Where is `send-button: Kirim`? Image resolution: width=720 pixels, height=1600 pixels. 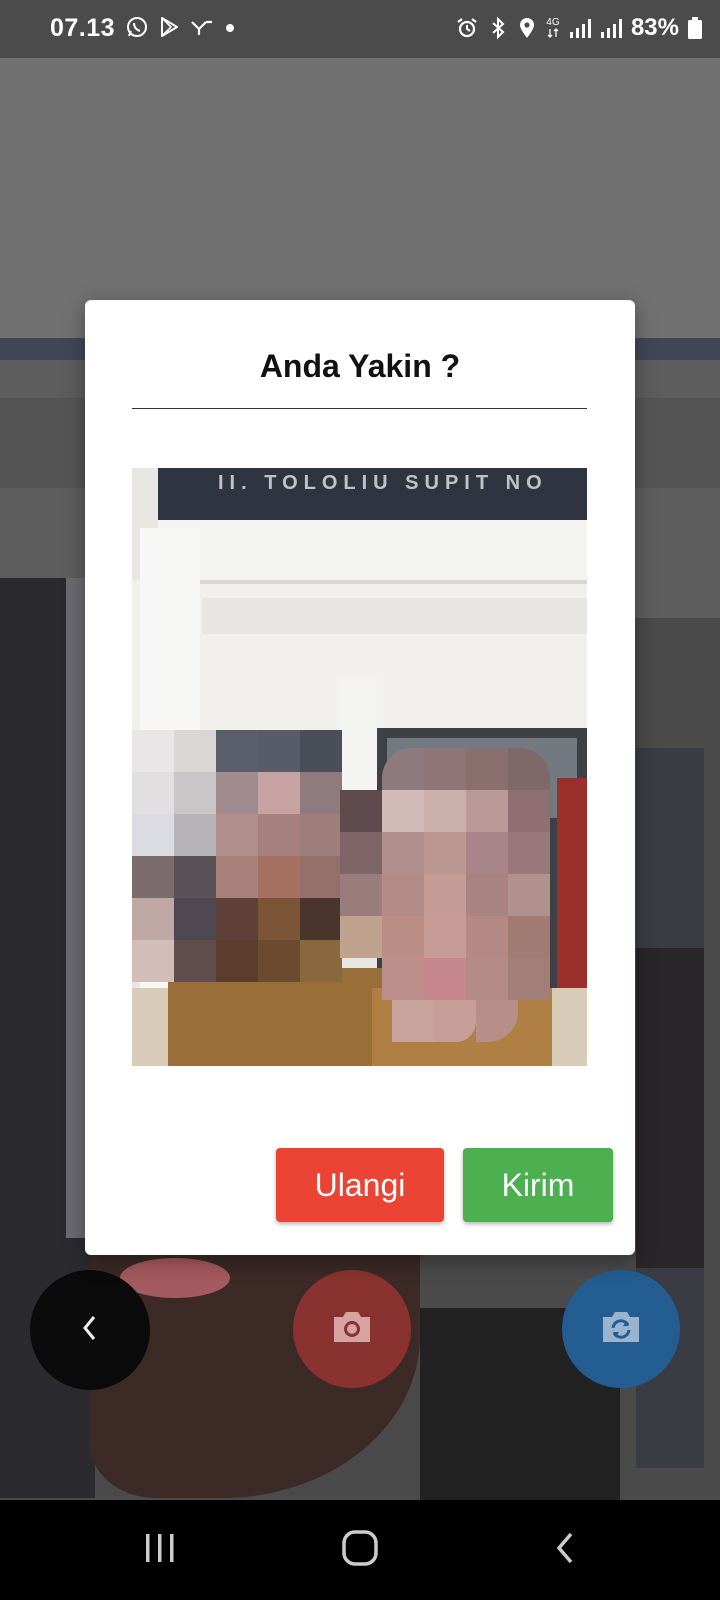
send-button: Kirim is located at coordinates (538, 1185).